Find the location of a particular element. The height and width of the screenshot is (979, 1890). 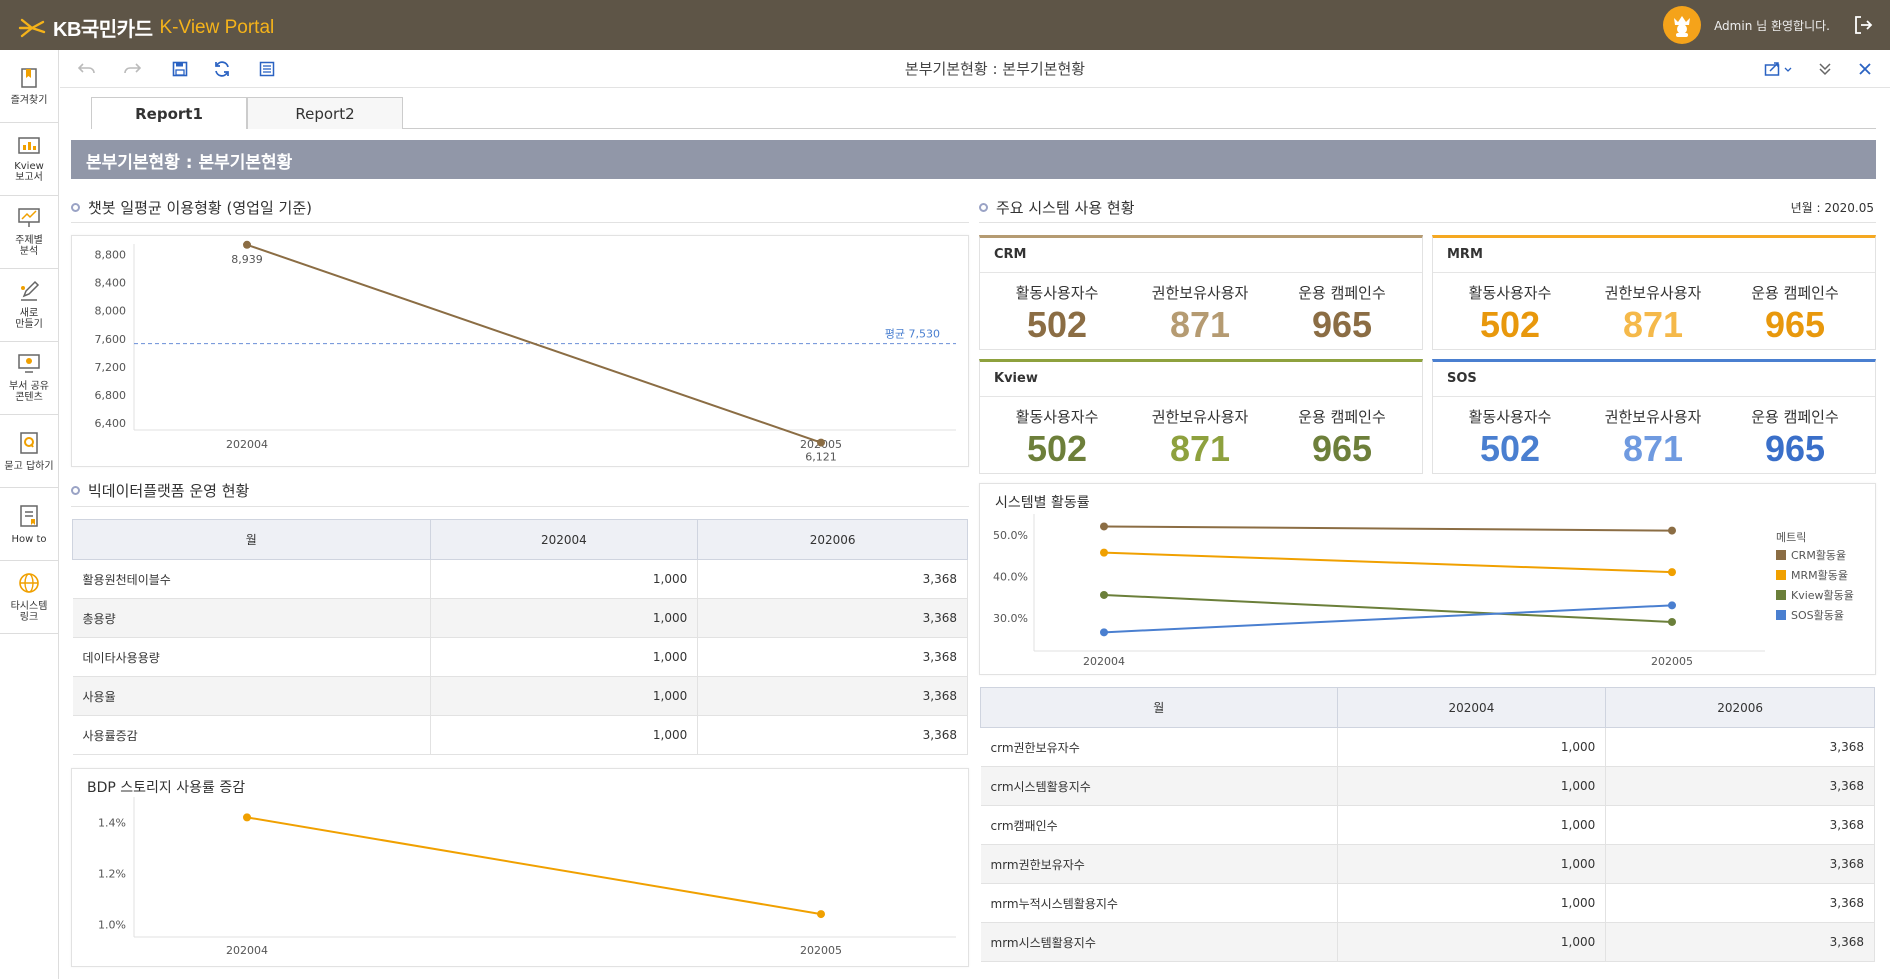

series-line is located at coordinates (534, 866).